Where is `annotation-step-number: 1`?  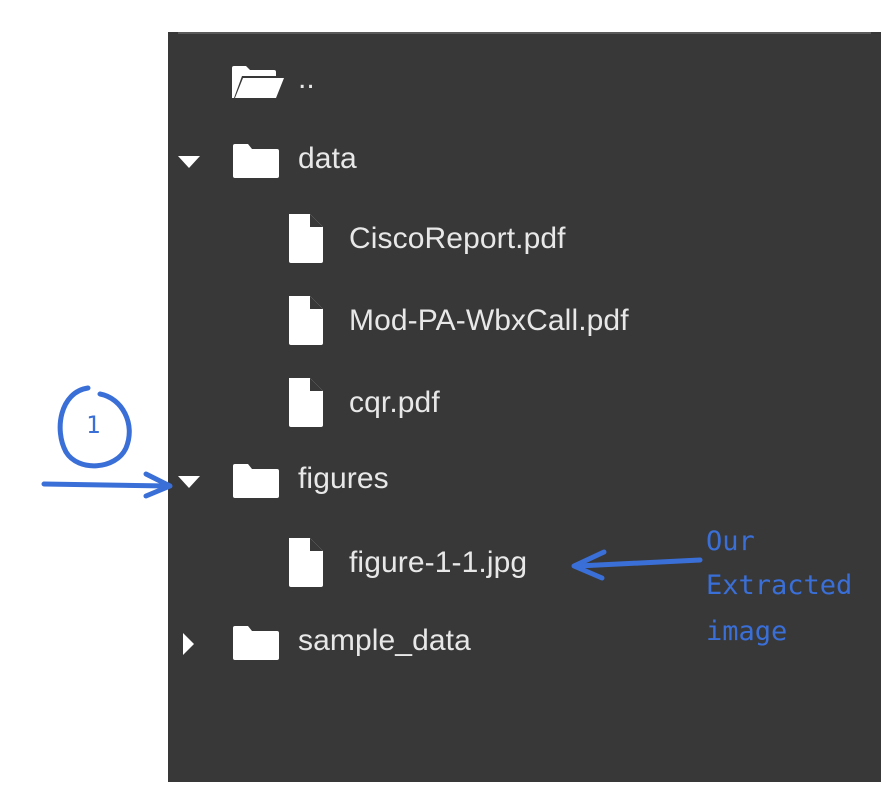
annotation-step-number: 1 is located at coordinates (93, 425).